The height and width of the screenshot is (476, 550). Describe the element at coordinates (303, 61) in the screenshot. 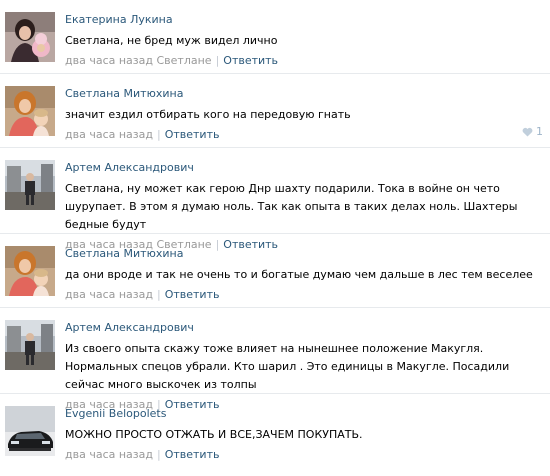

I see `comment-meta: два часа назад Светлане | Ответить` at that location.